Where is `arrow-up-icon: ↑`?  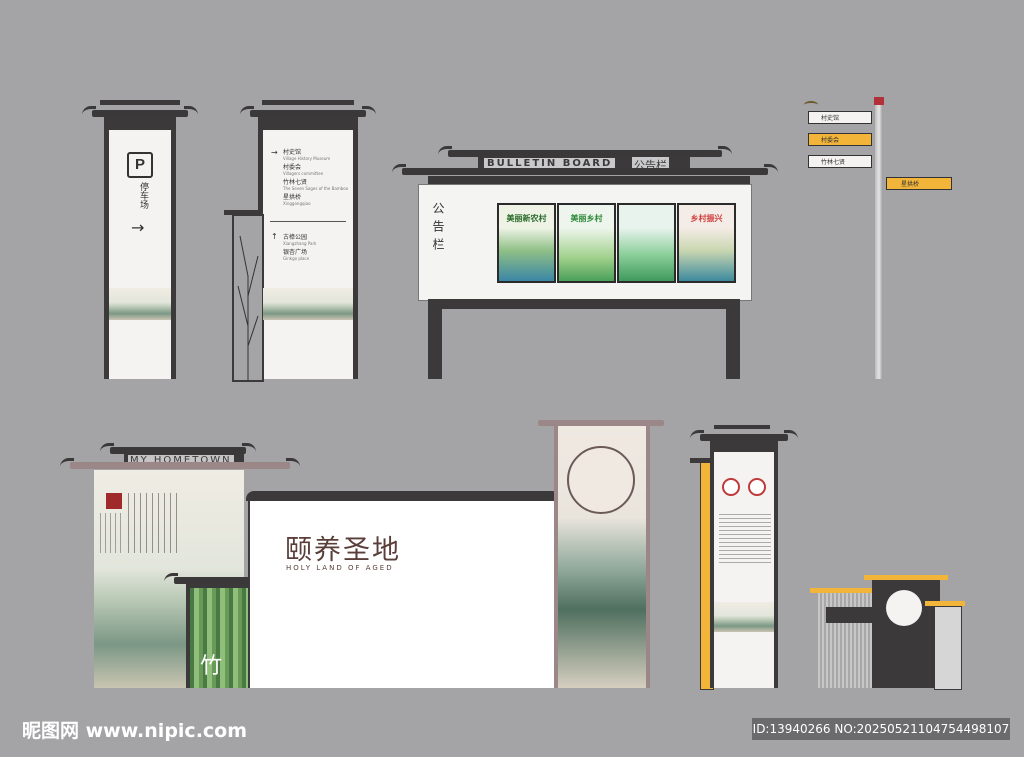
arrow-up-icon: ↑ is located at coordinates (274, 236).